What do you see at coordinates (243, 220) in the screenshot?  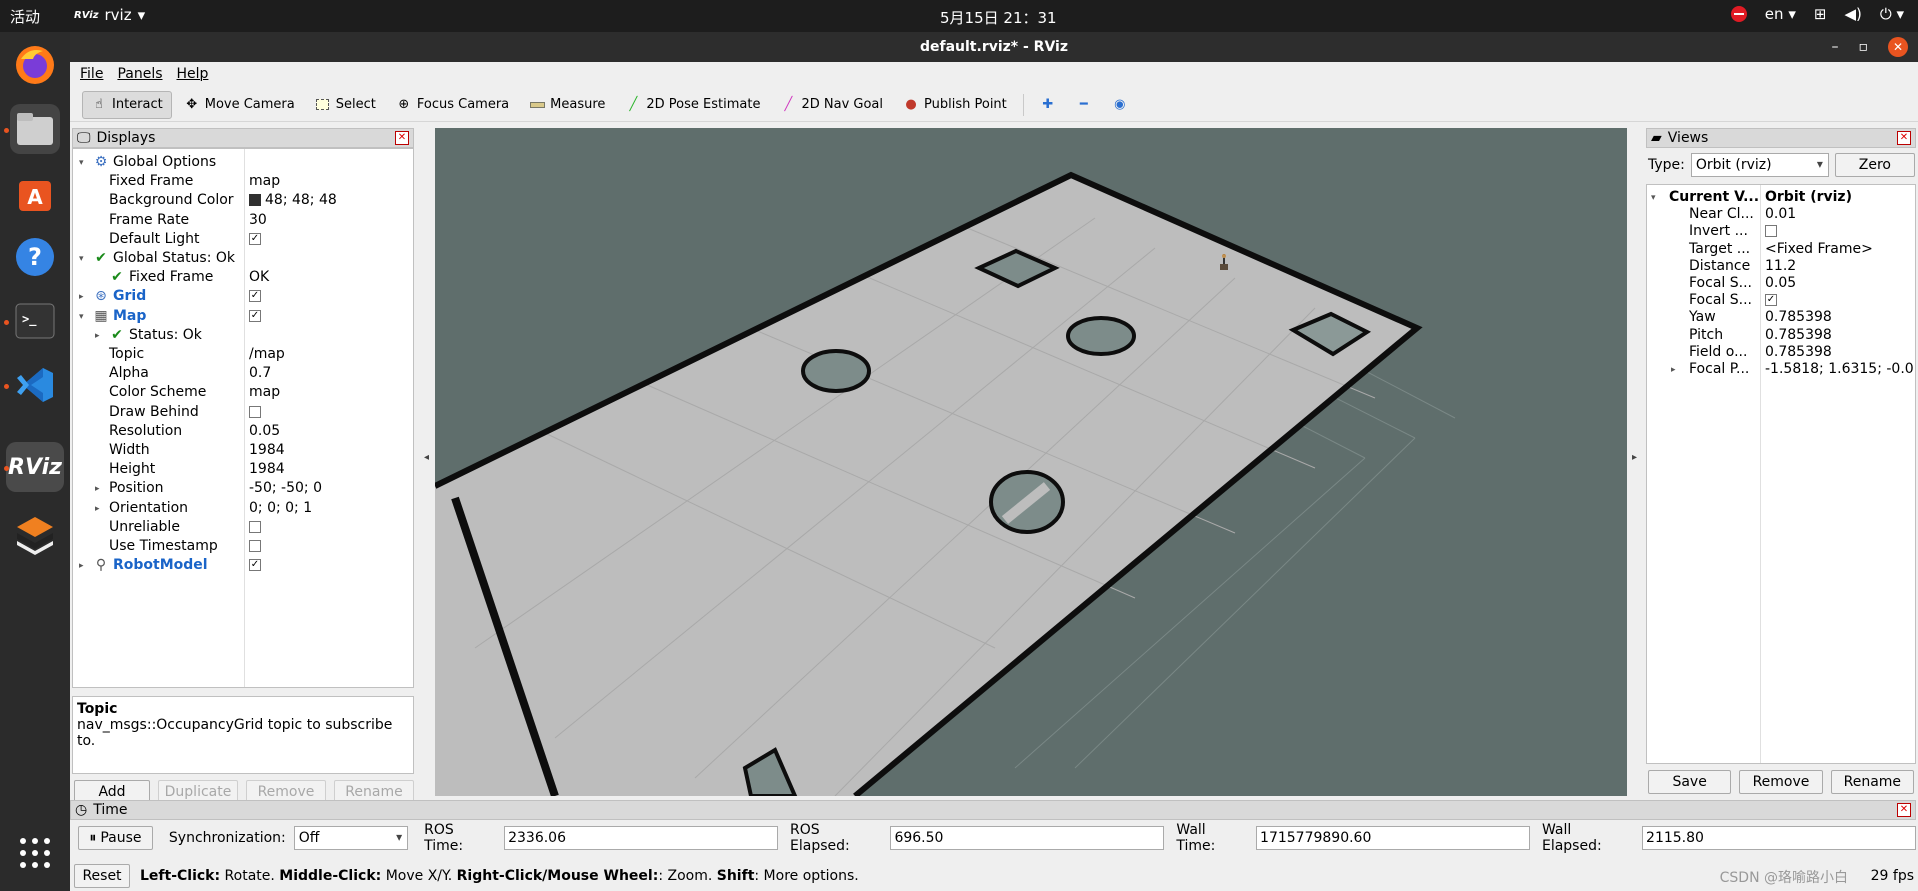 I see `display-row: Frame Rate 30` at bounding box center [243, 220].